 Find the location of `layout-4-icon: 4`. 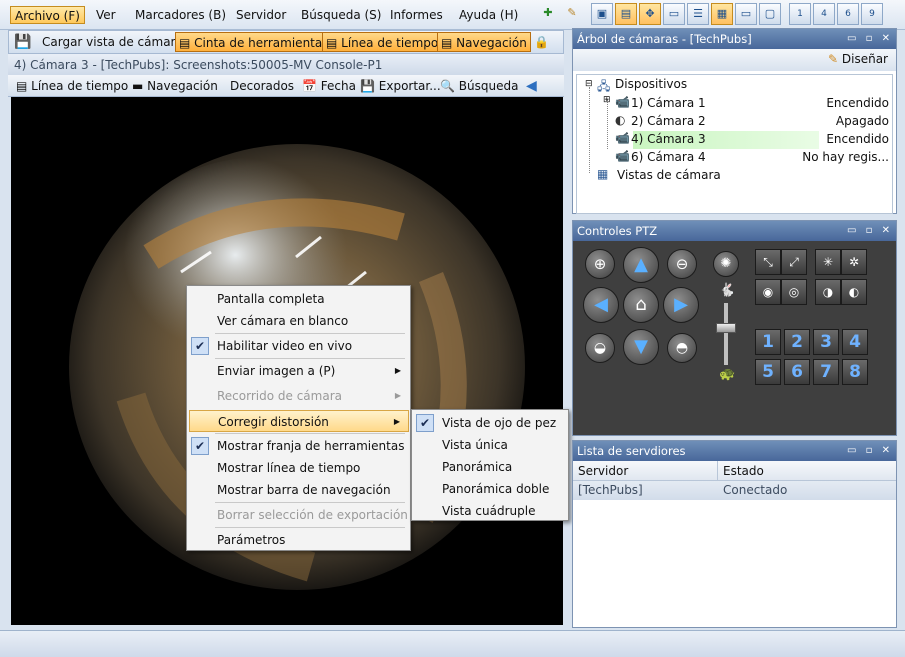

layout-4-icon: 4 is located at coordinates (824, 14).